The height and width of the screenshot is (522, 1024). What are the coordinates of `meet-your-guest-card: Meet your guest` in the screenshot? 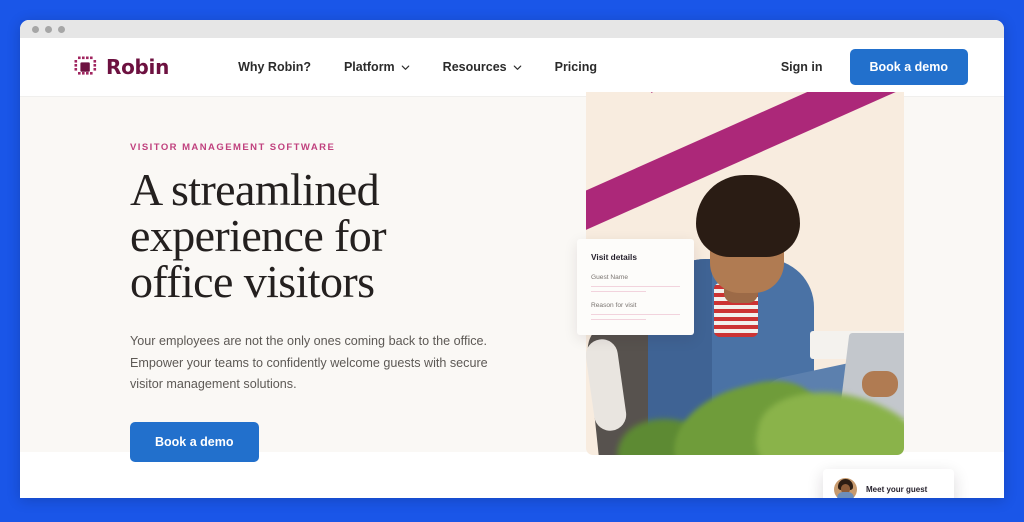 It's located at (888, 483).